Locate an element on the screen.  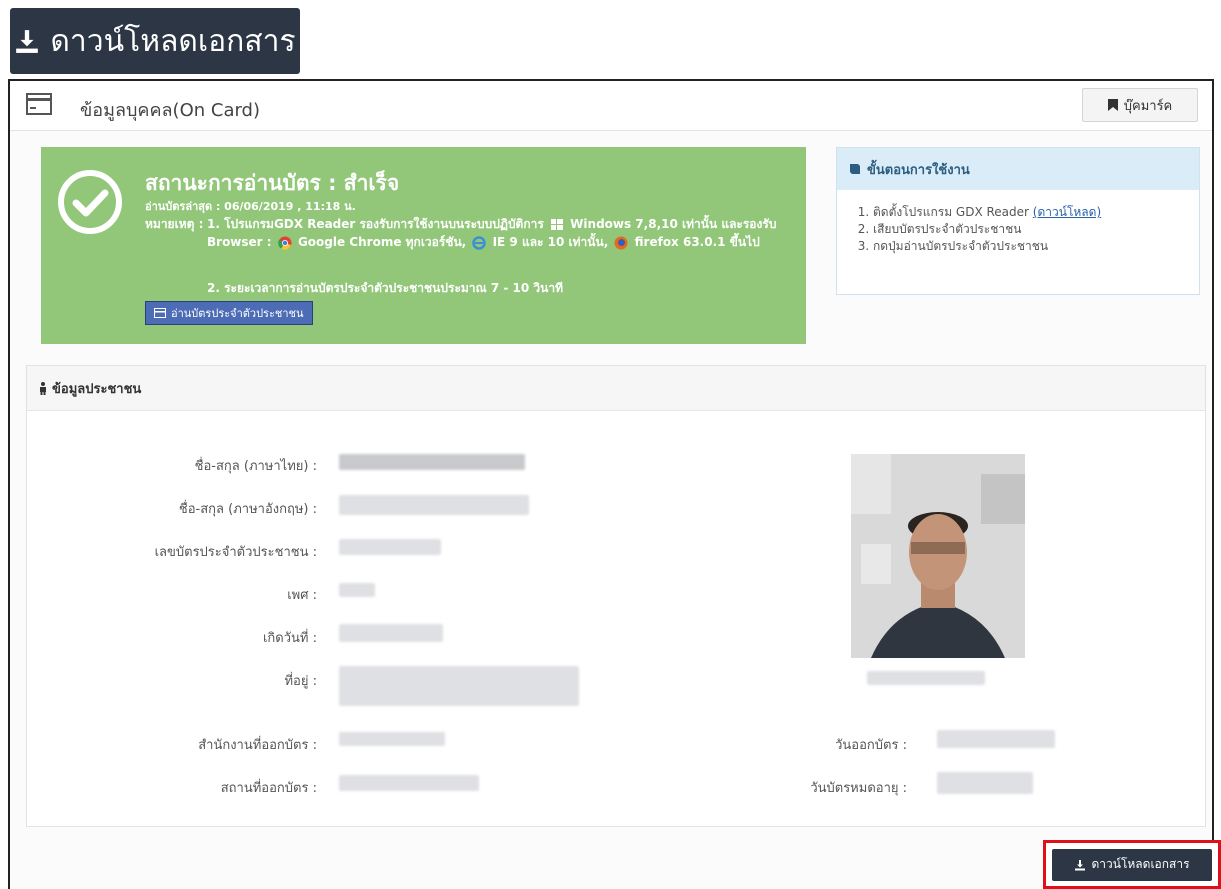
usage-steps-title: ขั้นตอนการใช้งาน is located at coordinates (918, 170).